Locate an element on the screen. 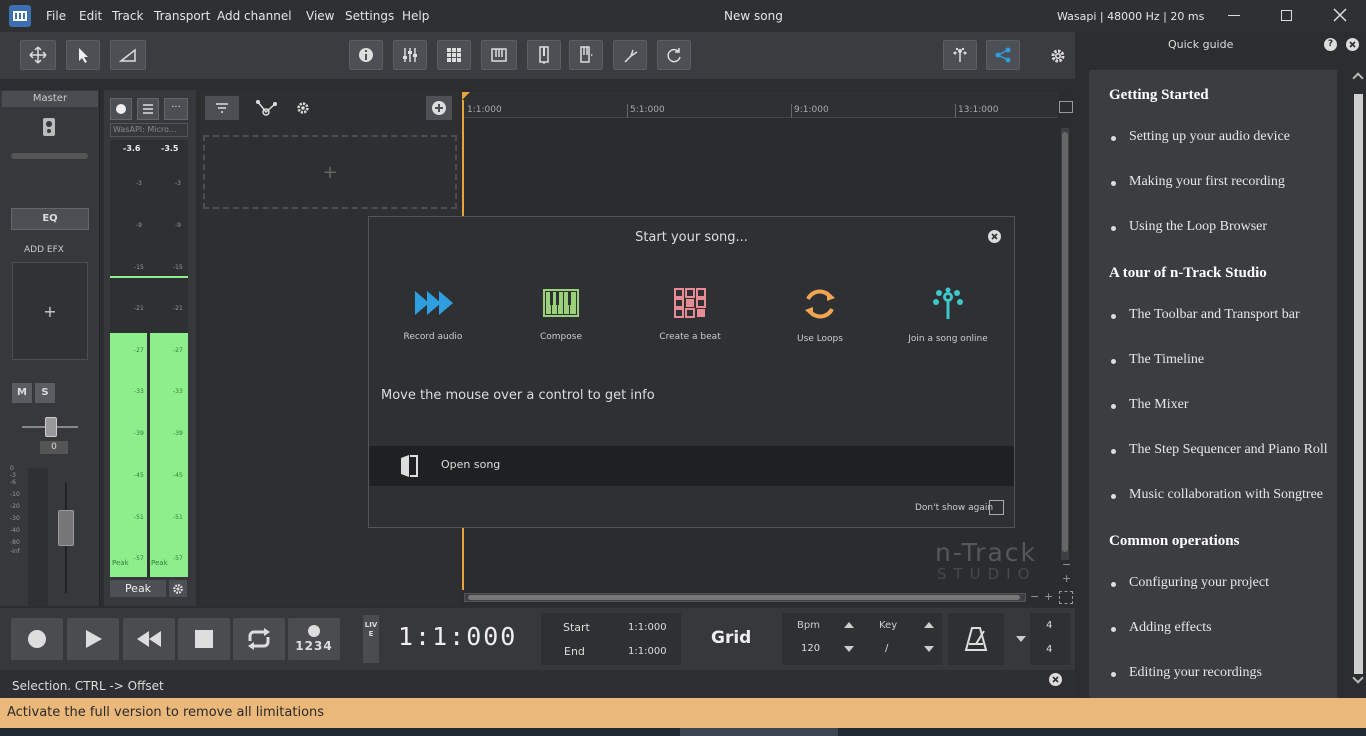  share-button is located at coordinates (1003, 55).